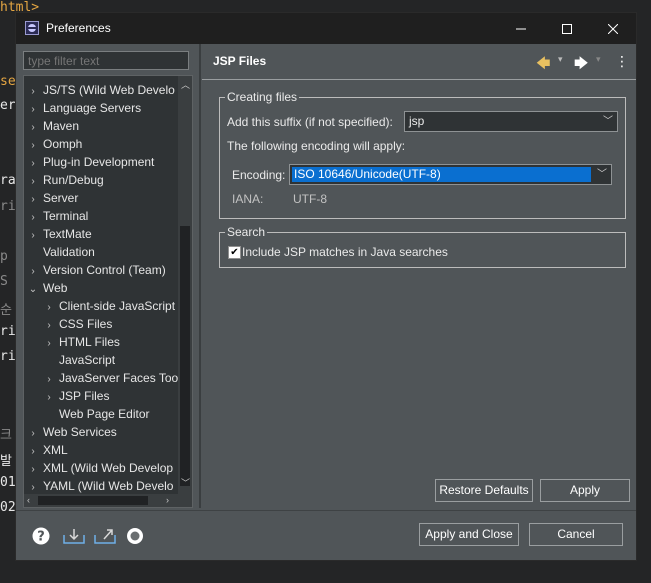 This screenshot has height=583, width=651. I want to click on tree-item: ⌄ Web, so click(47, 289).